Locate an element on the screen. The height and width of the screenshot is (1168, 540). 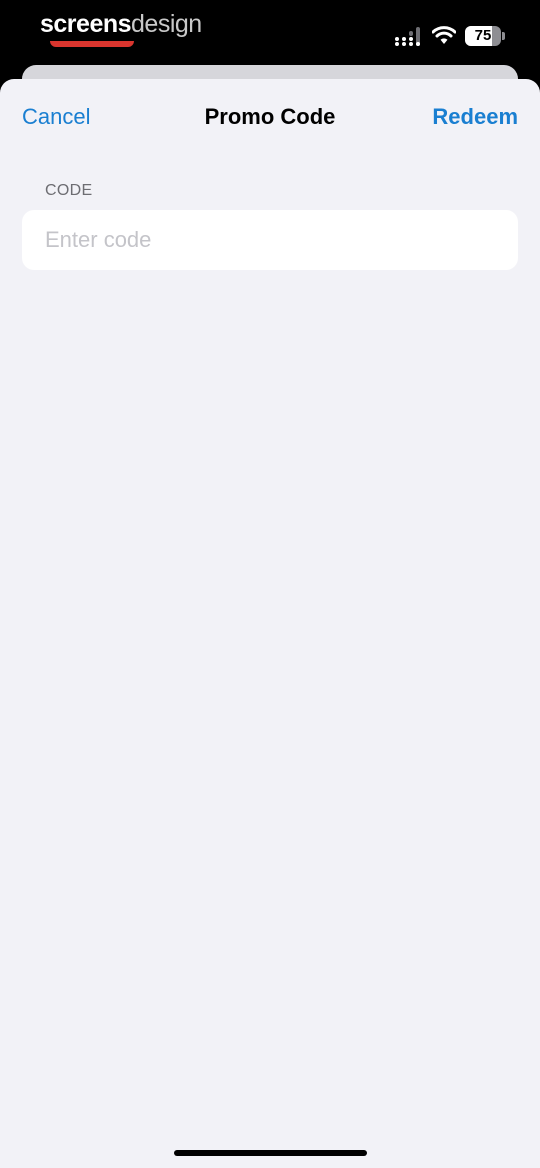
code-input-row is located at coordinates (270, 240).